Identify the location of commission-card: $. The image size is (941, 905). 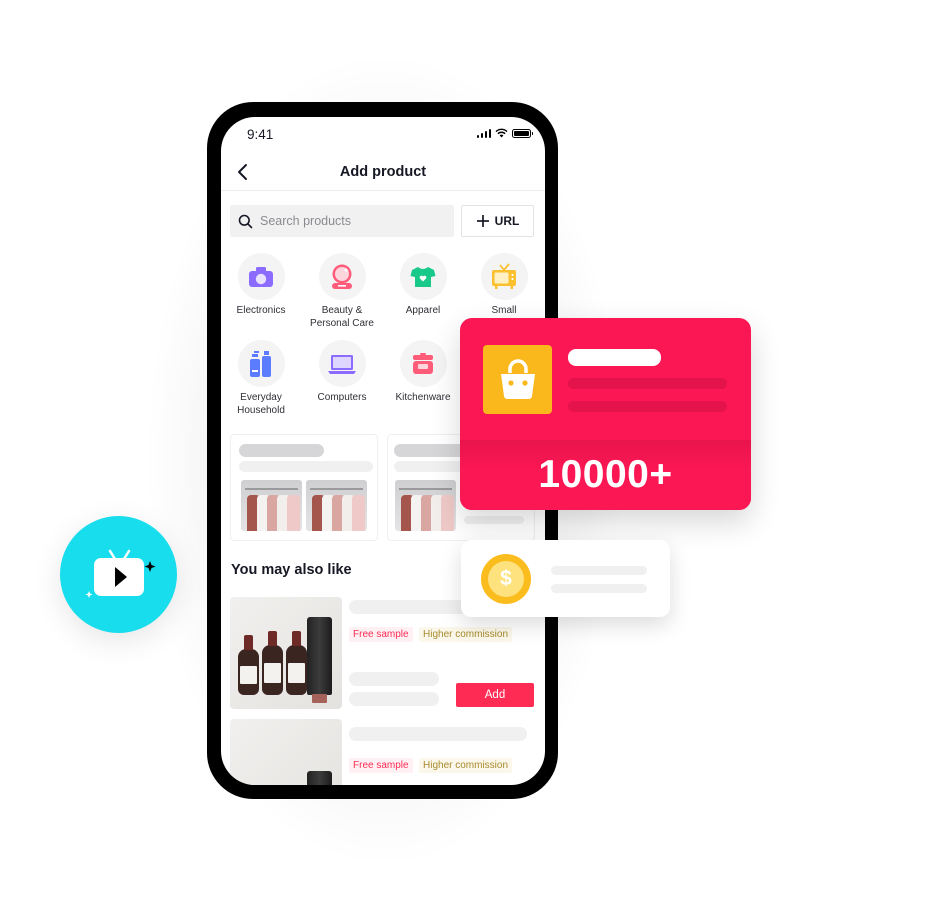
(565, 578).